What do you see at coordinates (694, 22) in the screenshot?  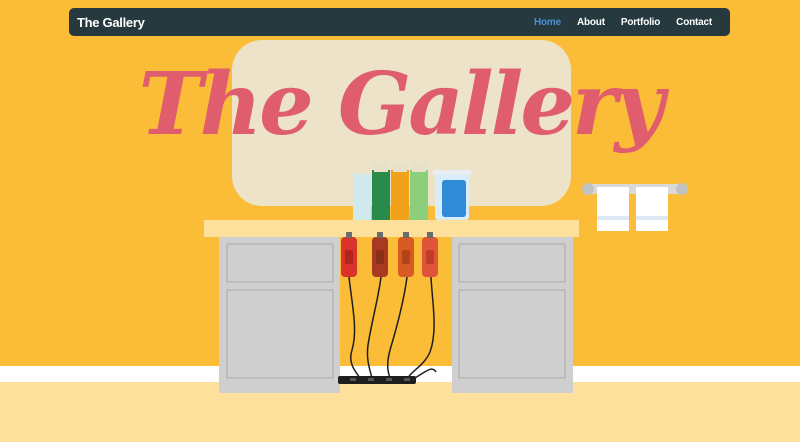 I see `nav-link-contact: Contact` at bounding box center [694, 22].